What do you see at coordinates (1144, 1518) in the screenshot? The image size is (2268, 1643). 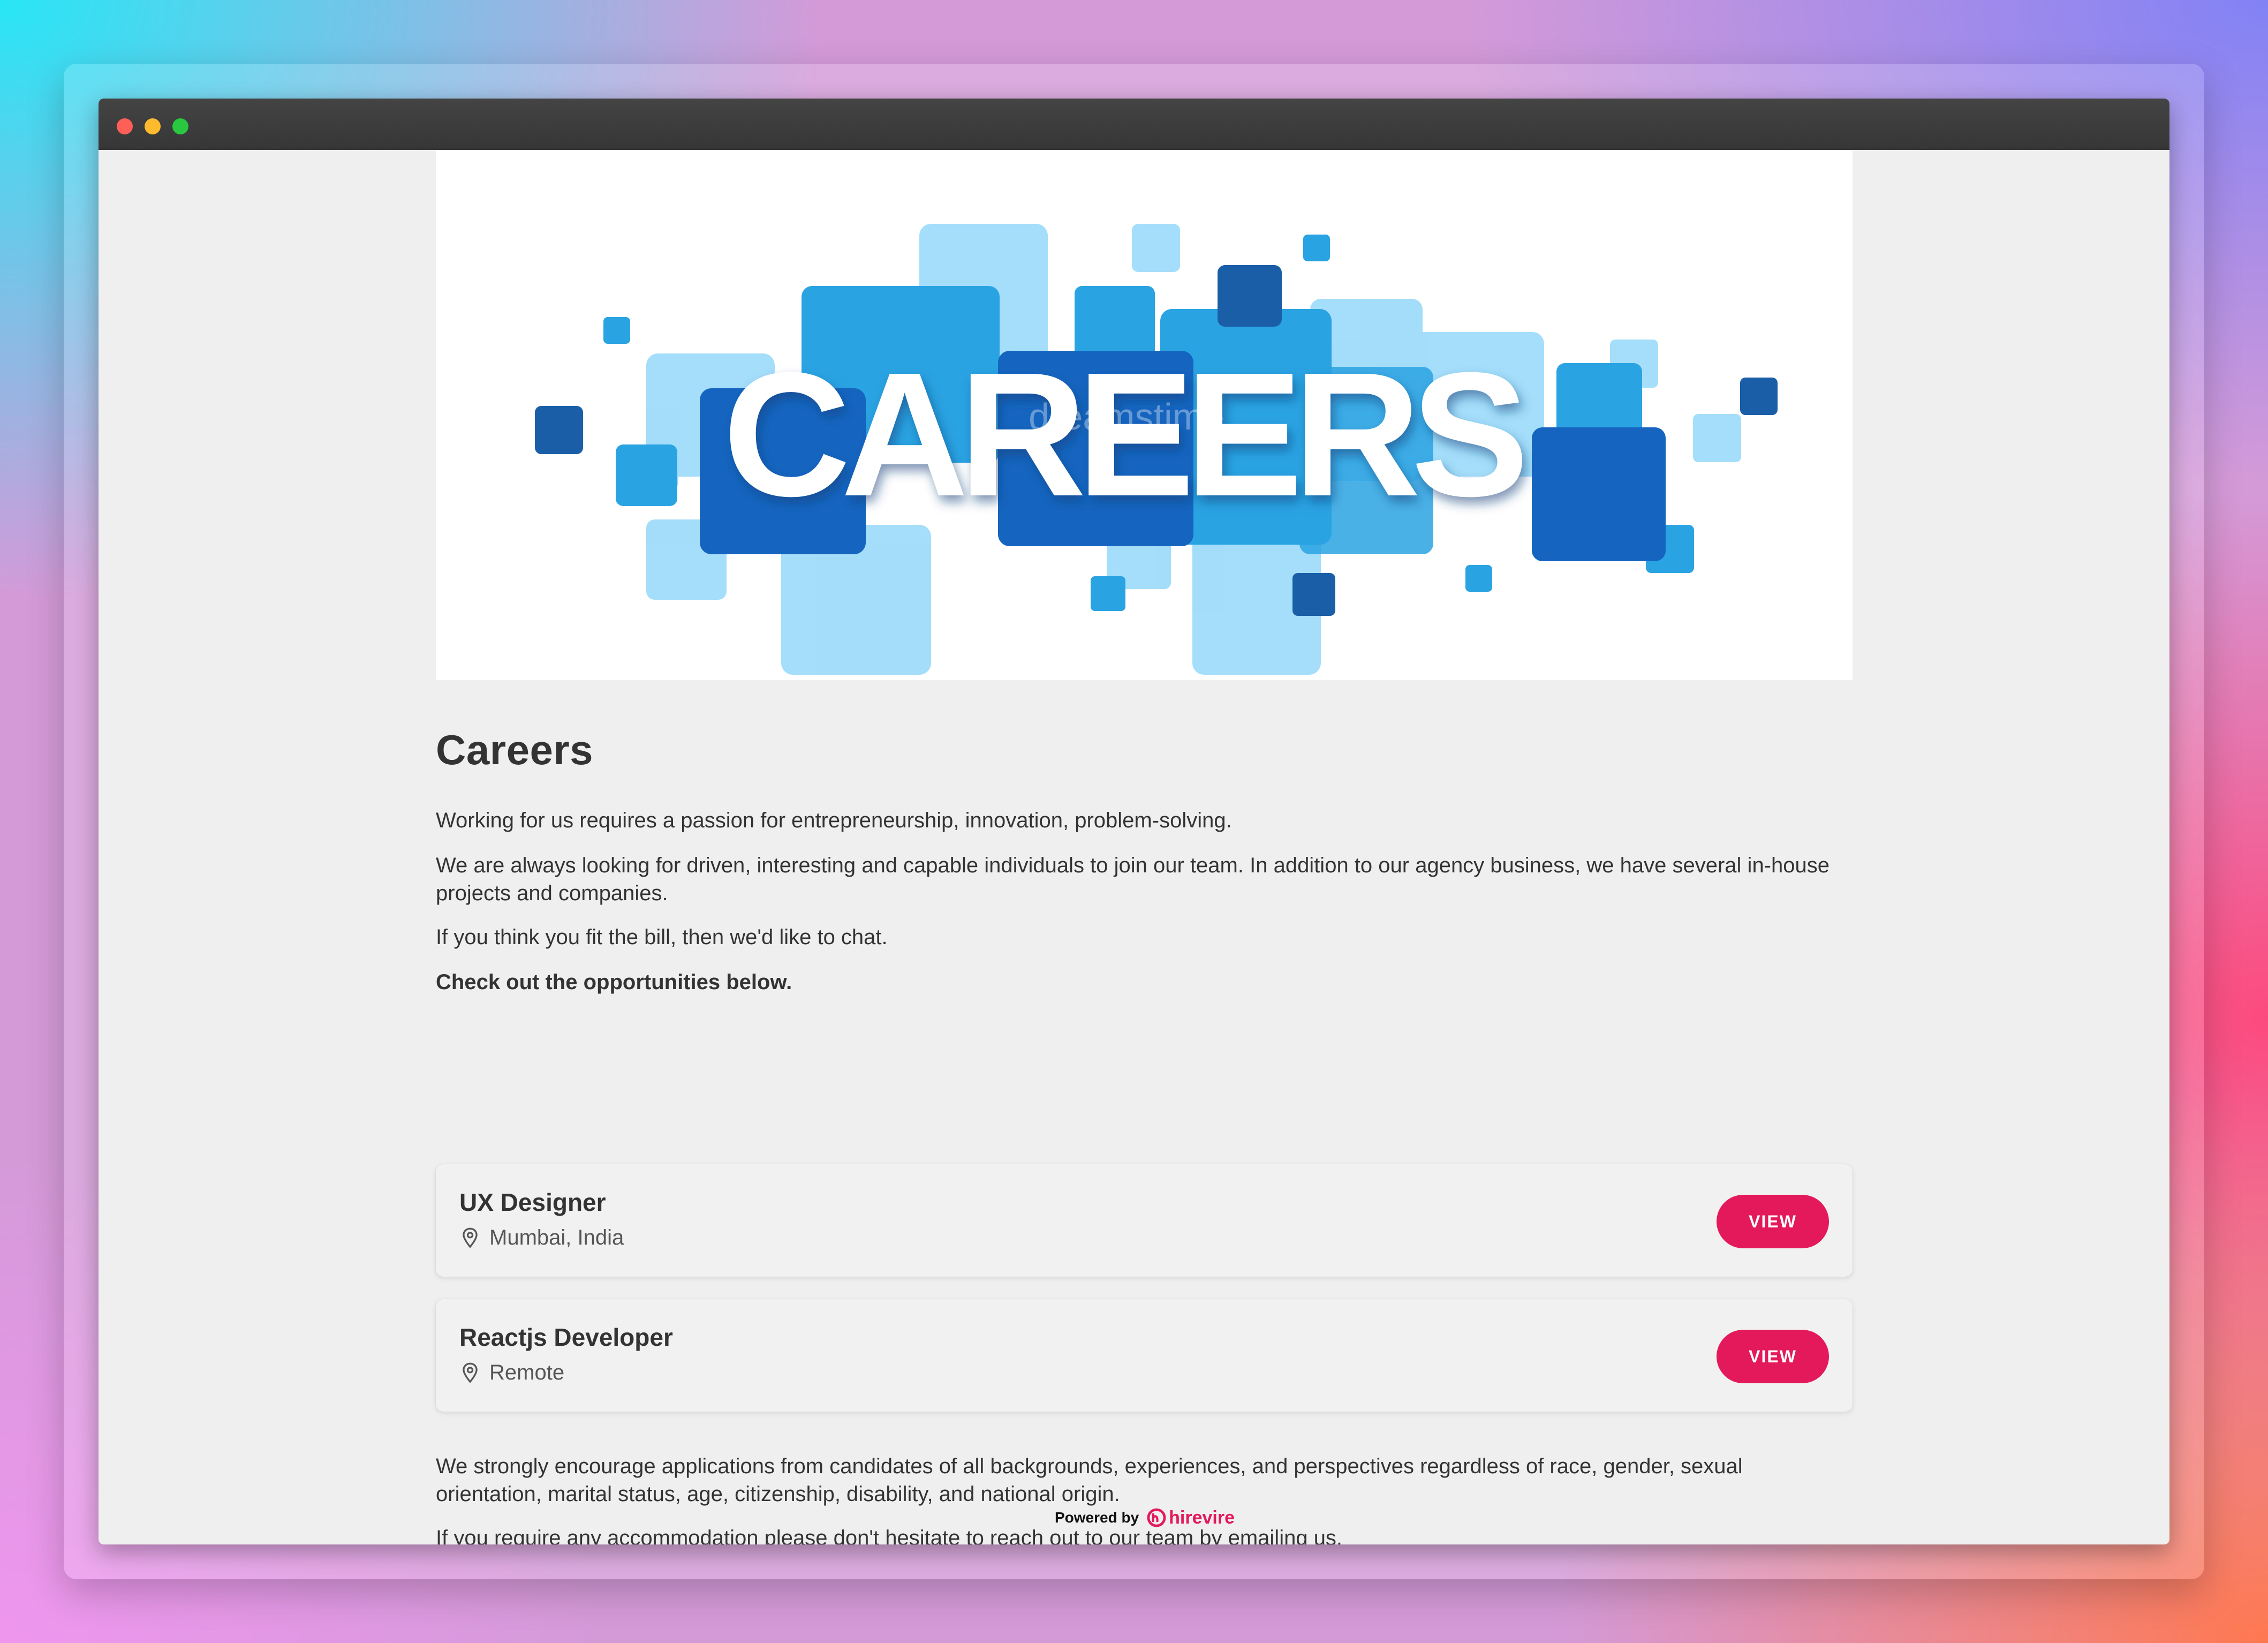 I see `powered-by-footer: Powered by hirevire` at bounding box center [1144, 1518].